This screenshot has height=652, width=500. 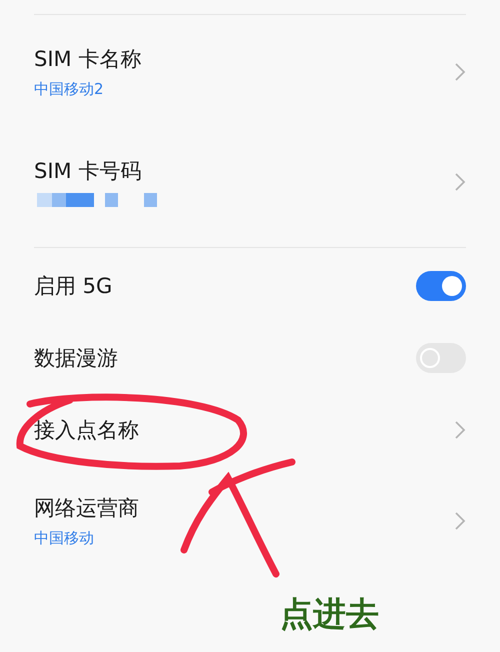 What do you see at coordinates (73, 286) in the screenshot?
I see `row-title: 启用 5G` at bounding box center [73, 286].